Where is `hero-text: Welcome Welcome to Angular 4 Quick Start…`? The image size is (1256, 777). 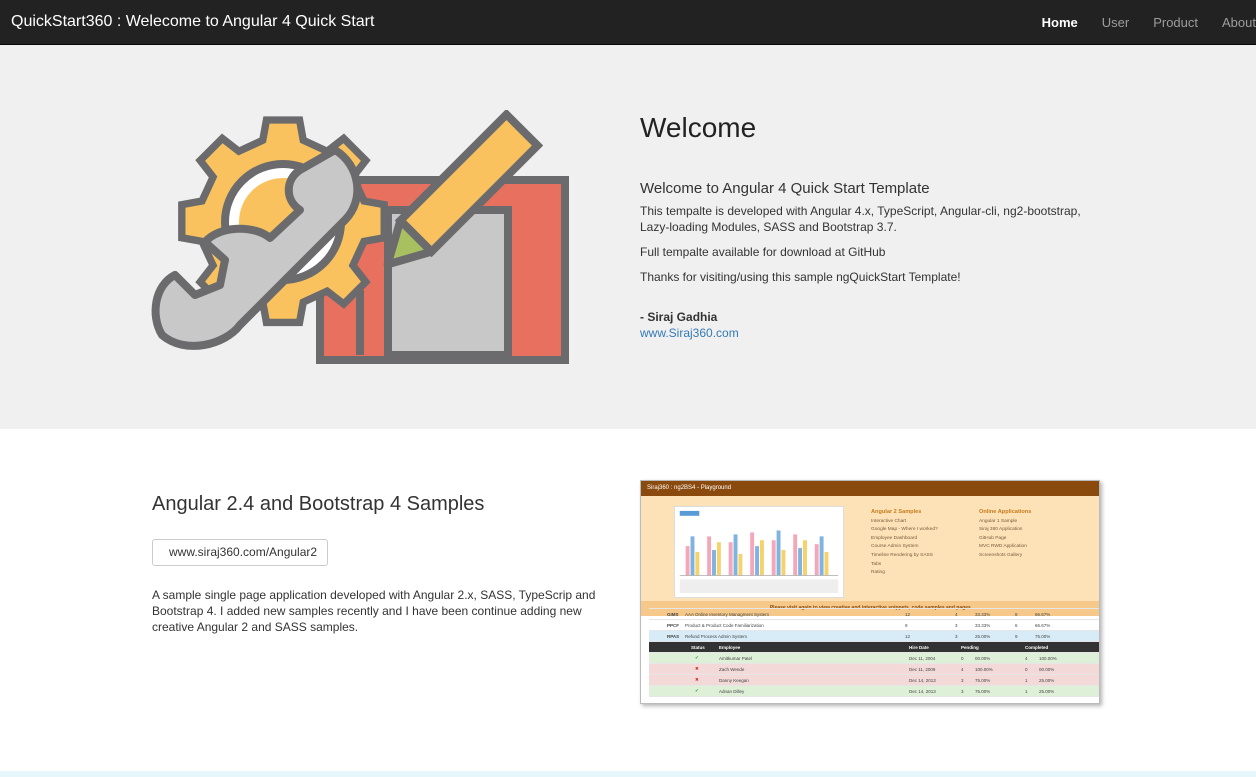
hero-text: Welcome Welcome to Angular 4 Quick Start… is located at coordinates (870, 225).